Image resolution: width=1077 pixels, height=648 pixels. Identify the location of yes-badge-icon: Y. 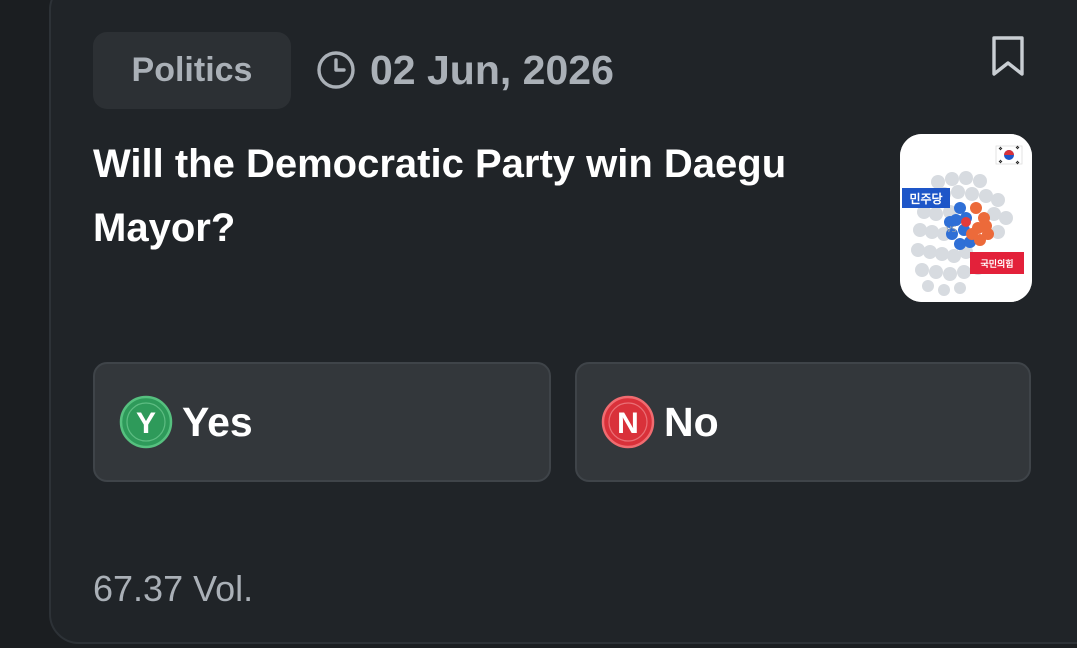
(146, 422).